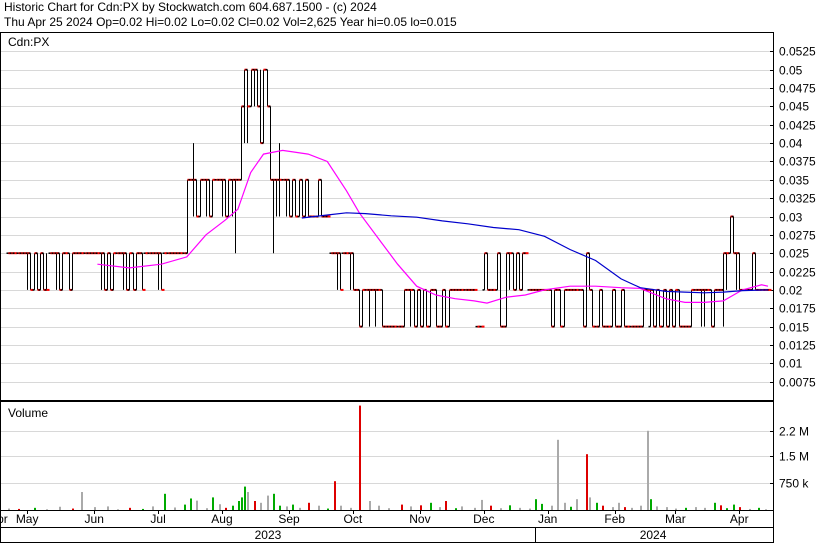  What do you see at coordinates (221, 519) in the screenshot?
I see `month-label: Aug` at bounding box center [221, 519].